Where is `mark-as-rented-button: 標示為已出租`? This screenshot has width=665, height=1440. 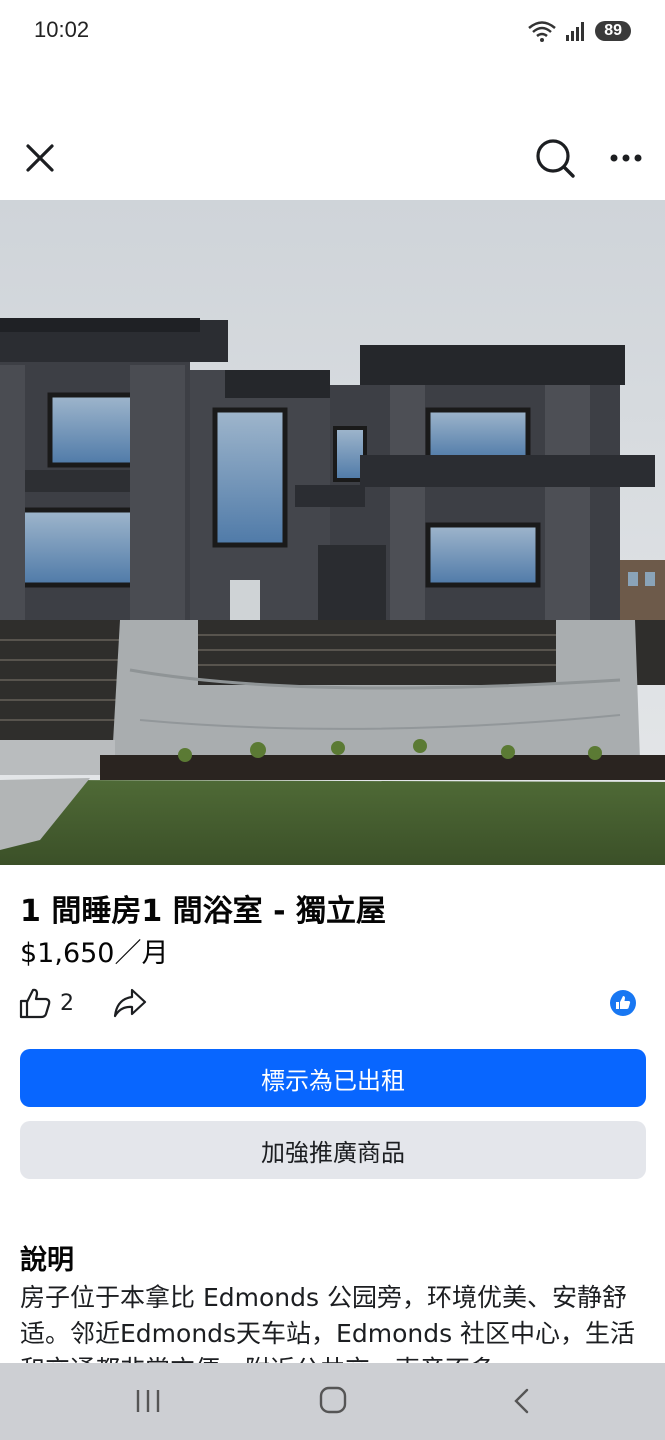
mark-as-rented-button: 標示為已出租 is located at coordinates (333, 1078).